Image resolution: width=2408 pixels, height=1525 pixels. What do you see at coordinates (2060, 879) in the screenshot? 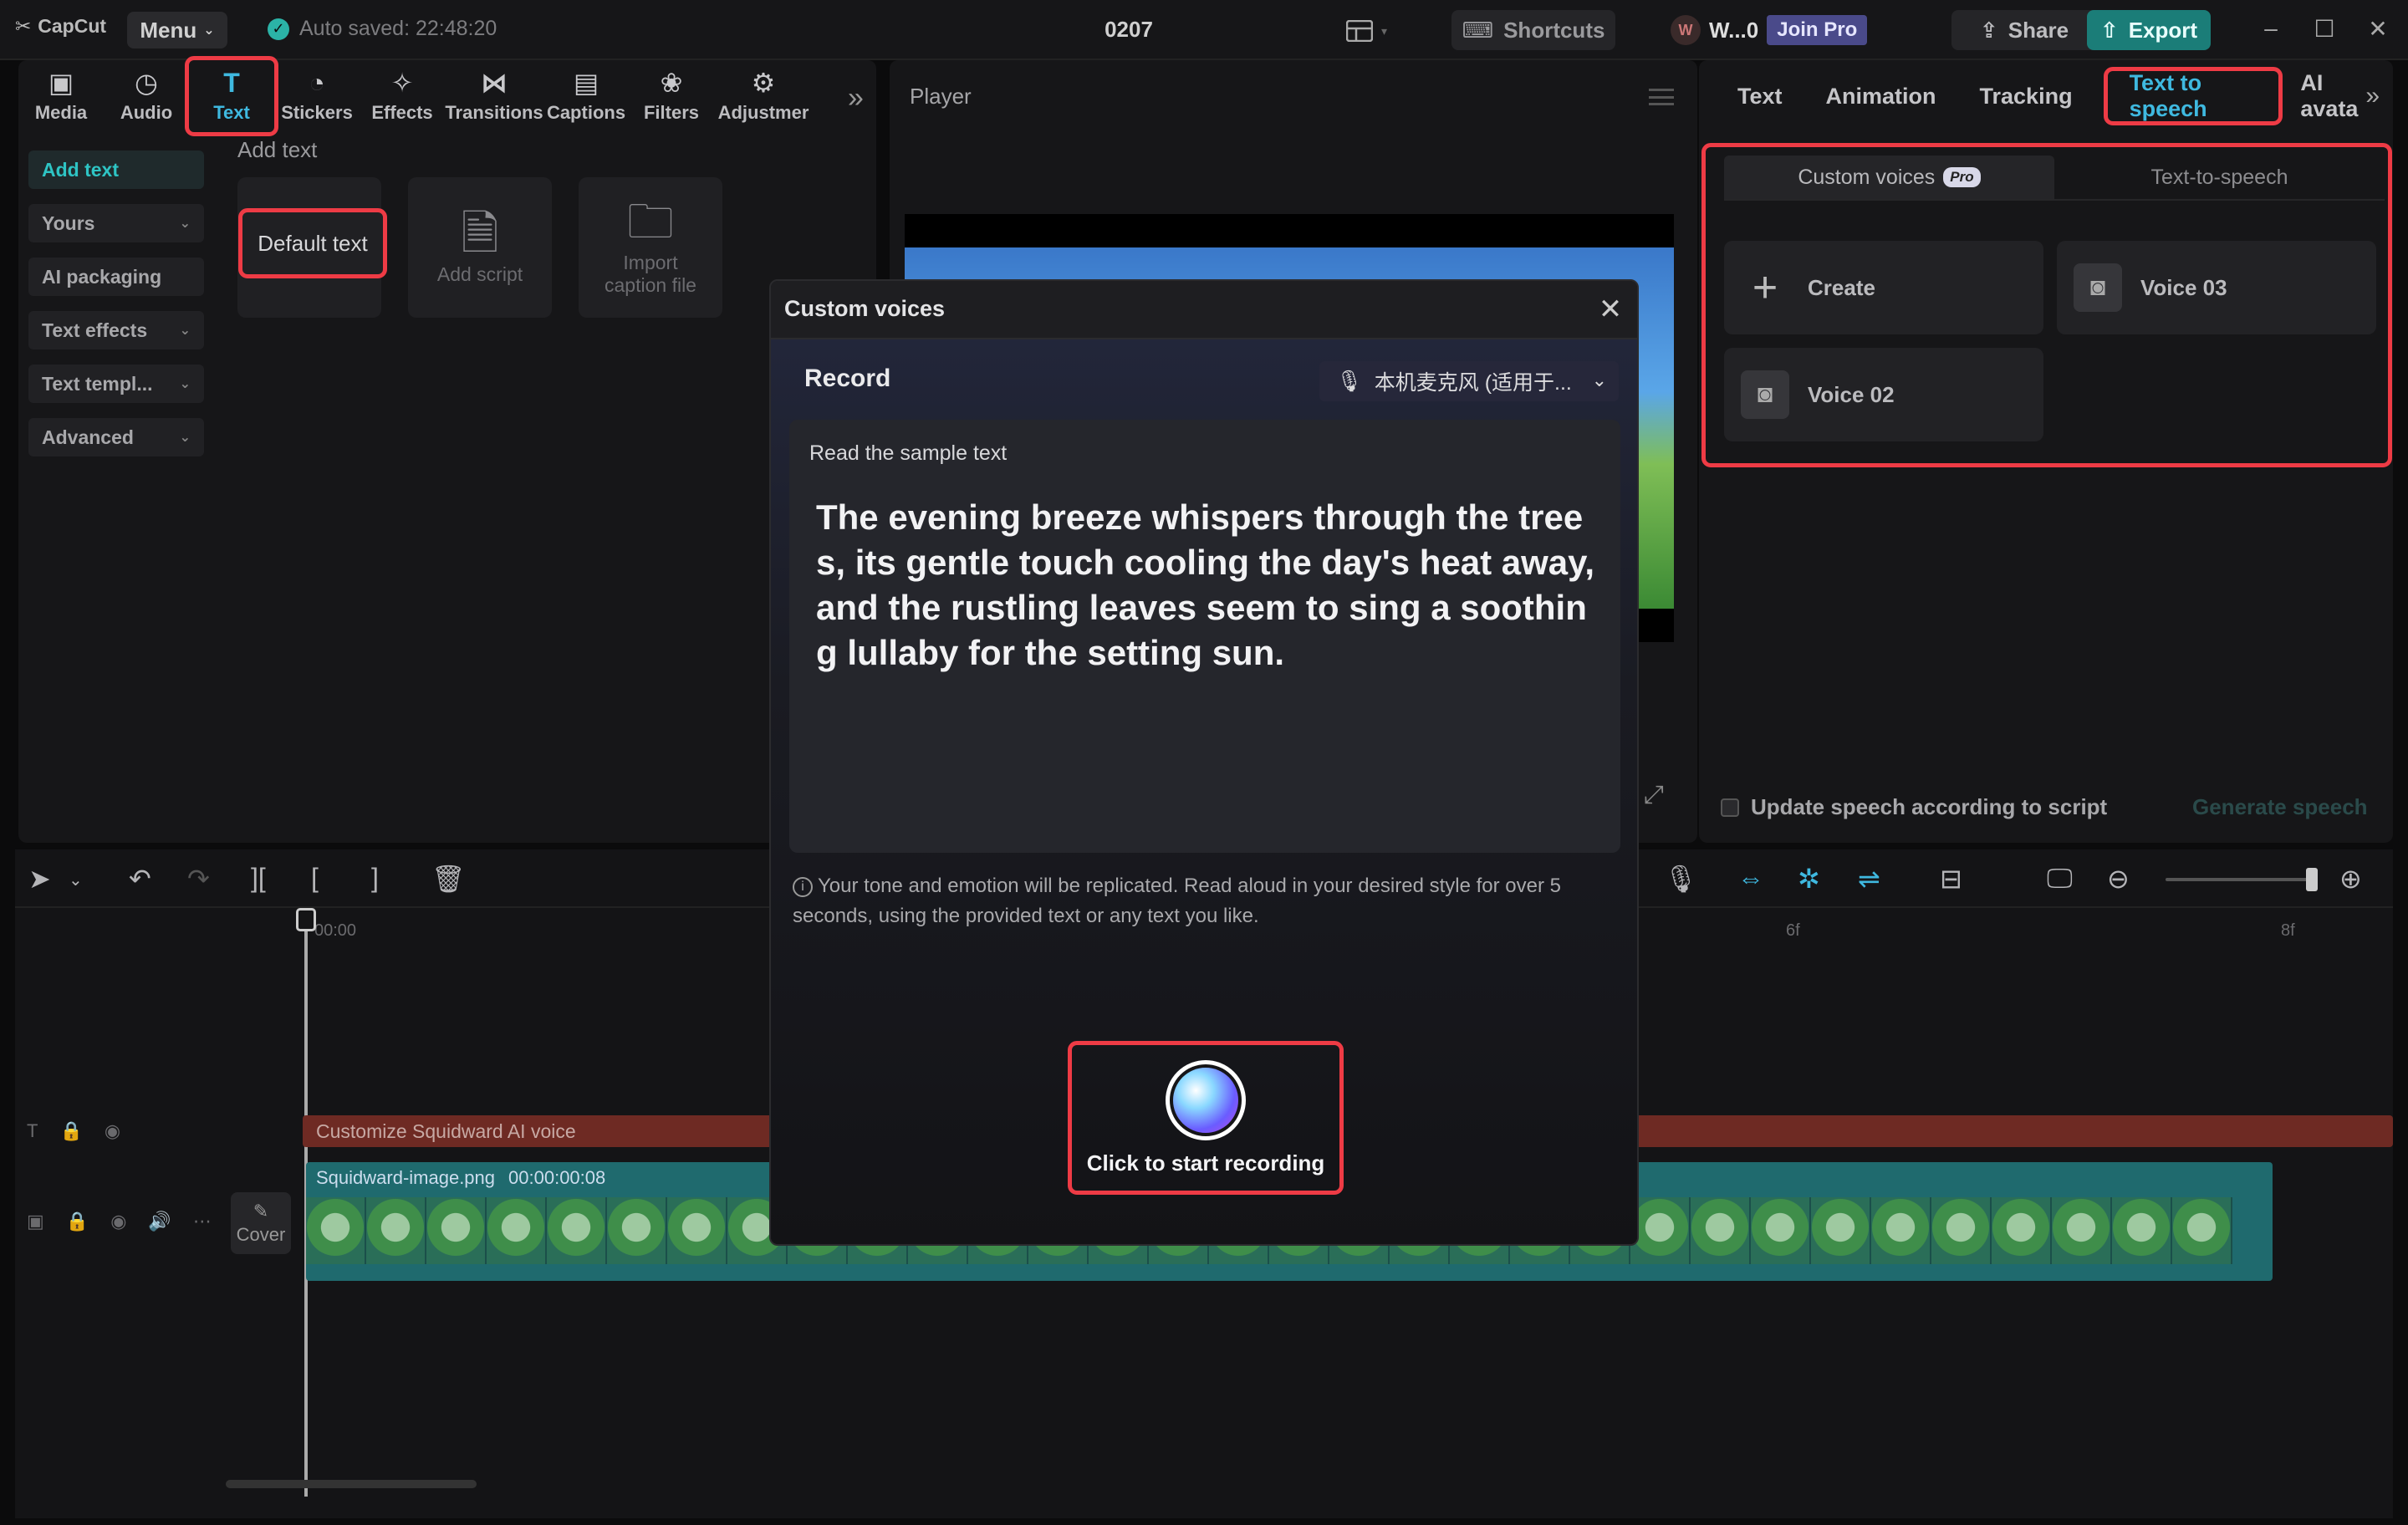
I see `screen-icon: 🖵` at bounding box center [2060, 879].